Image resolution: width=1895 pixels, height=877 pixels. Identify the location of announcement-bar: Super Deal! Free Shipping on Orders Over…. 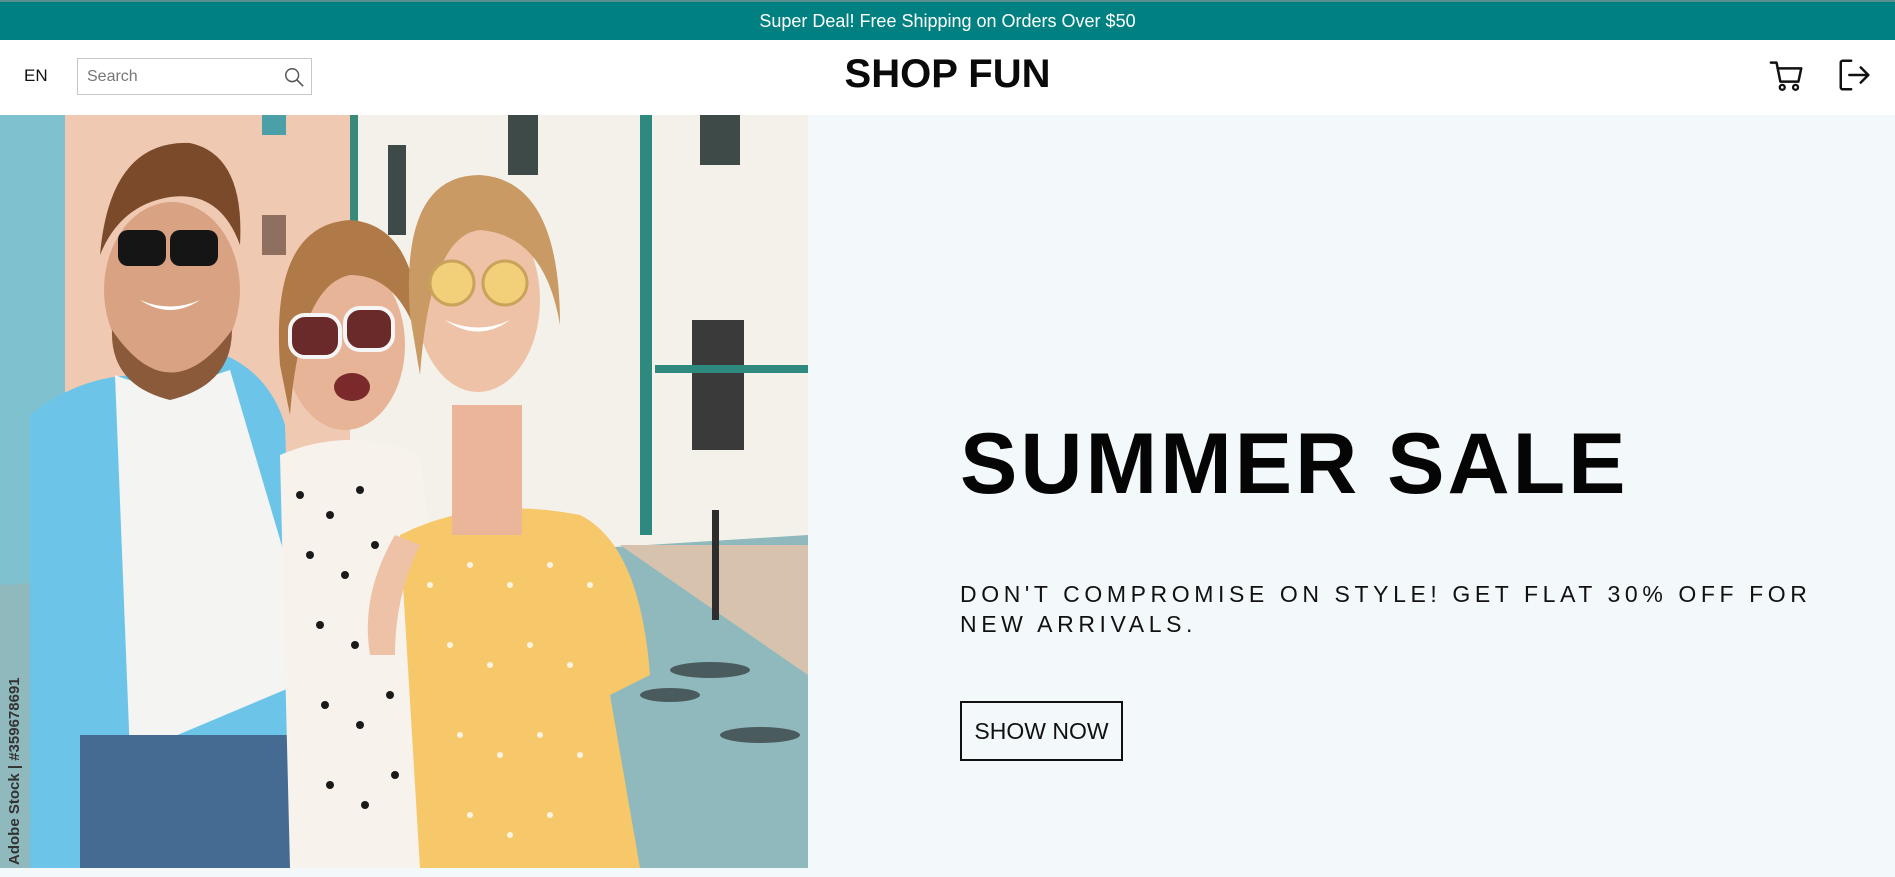
(947, 20).